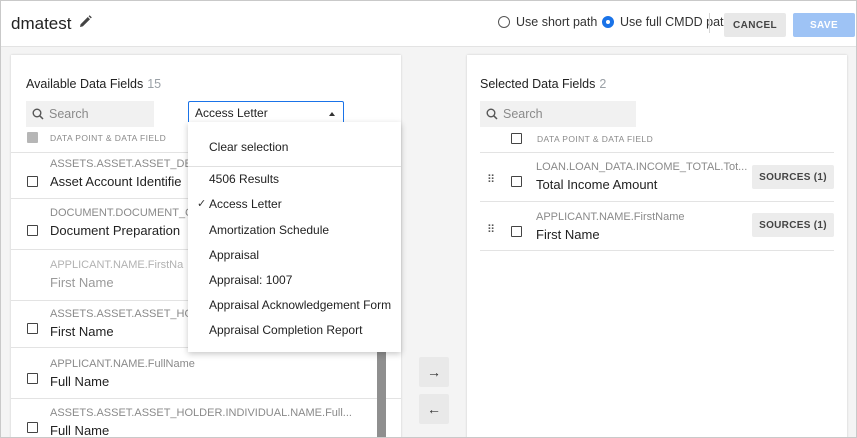 This screenshot has width=857, height=438. Describe the element at coordinates (558, 114) in the screenshot. I see `selected-search-input: Search` at that location.